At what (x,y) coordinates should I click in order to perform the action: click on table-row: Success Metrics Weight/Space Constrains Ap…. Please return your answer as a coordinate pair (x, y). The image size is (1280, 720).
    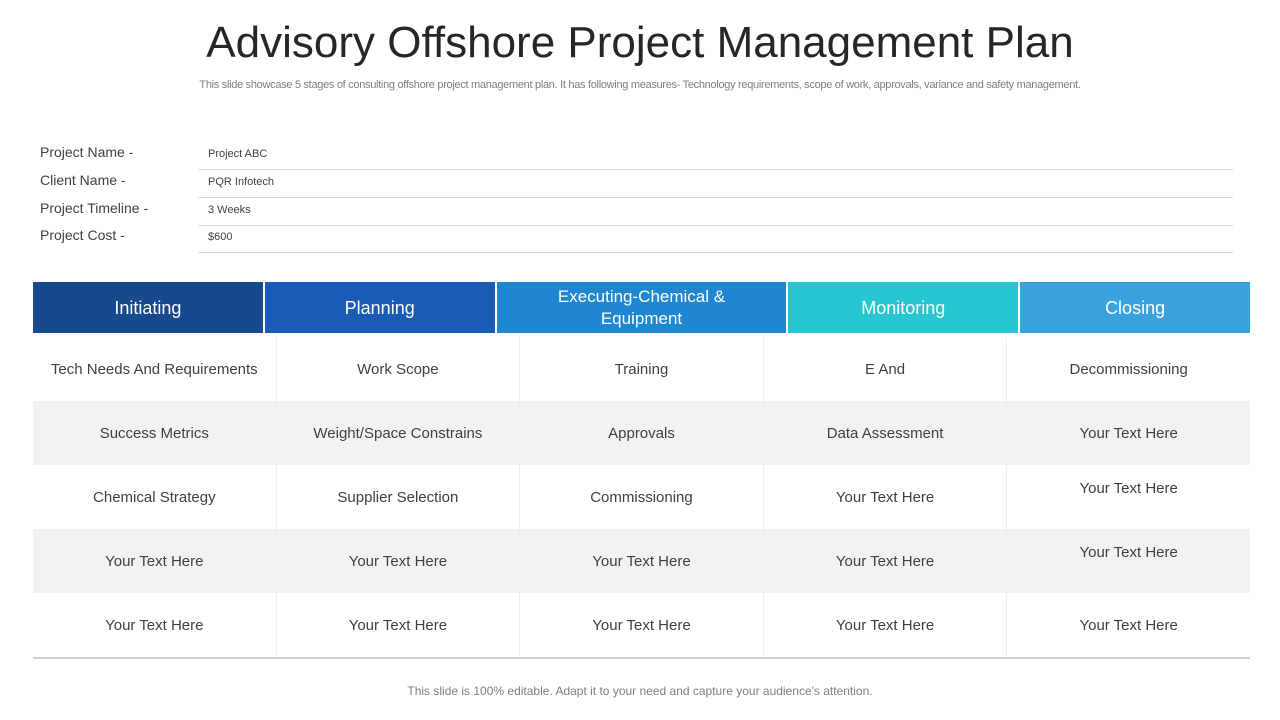
    Looking at the image, I should click on (641, 433).